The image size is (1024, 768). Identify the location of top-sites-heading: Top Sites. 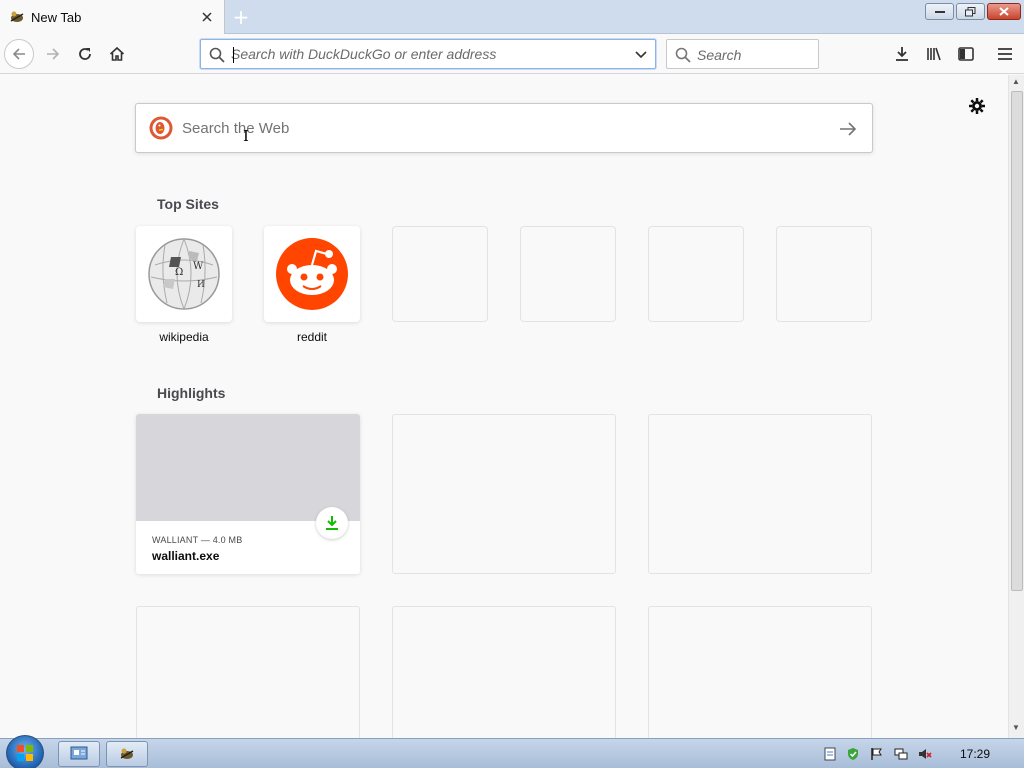
(188, 204).